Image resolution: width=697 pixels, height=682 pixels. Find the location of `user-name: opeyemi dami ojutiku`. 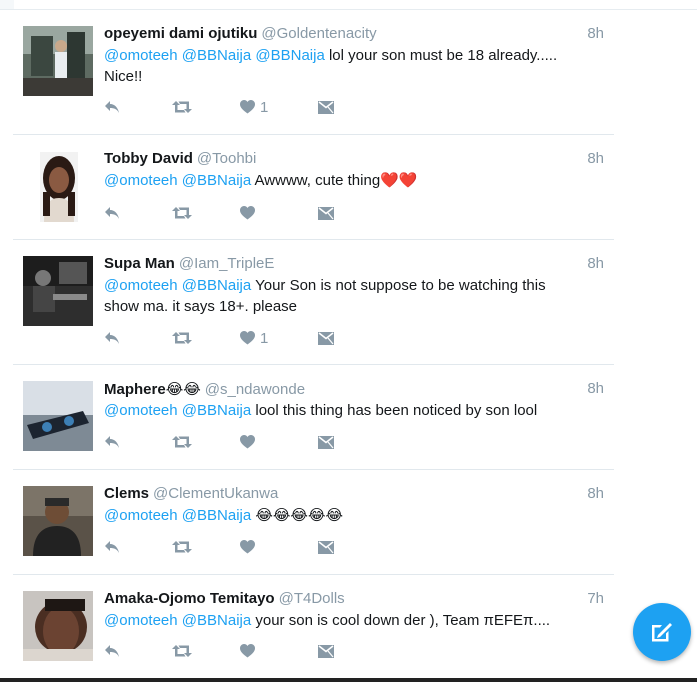

user-name: opeyemi dami ojutiku is located at coordinates (180, 33).